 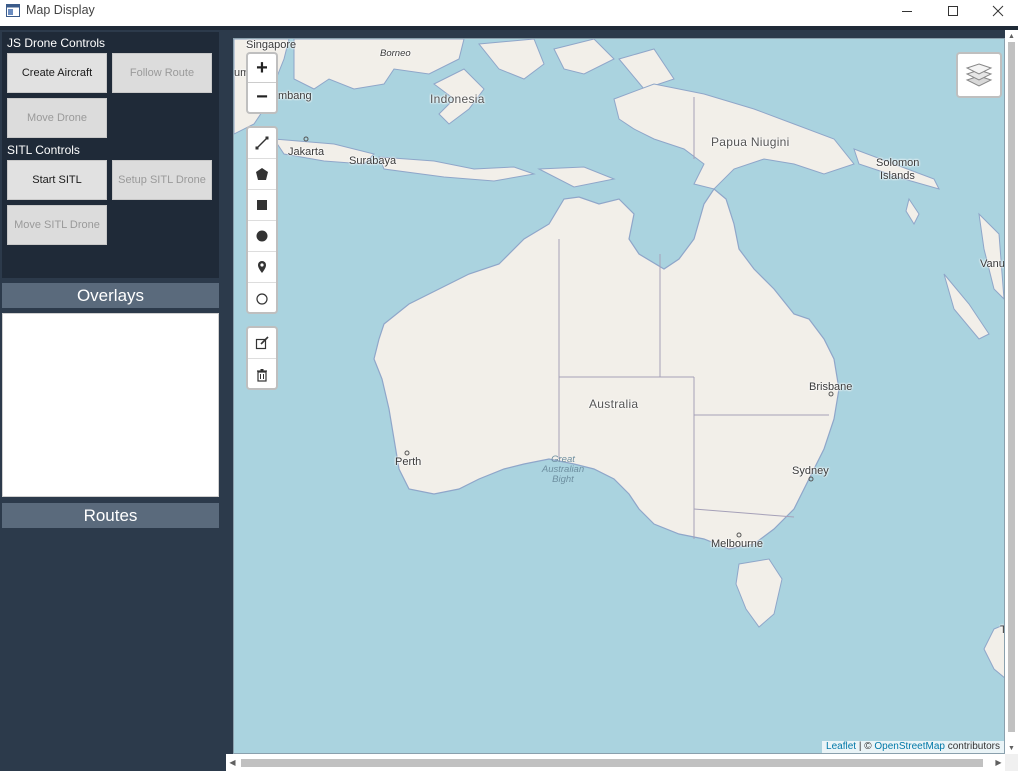 What do you see at coordinates (1011, 387) in the screenshot?
I see `vertical-scroll-thumb` at bounding box center [1011, 387].